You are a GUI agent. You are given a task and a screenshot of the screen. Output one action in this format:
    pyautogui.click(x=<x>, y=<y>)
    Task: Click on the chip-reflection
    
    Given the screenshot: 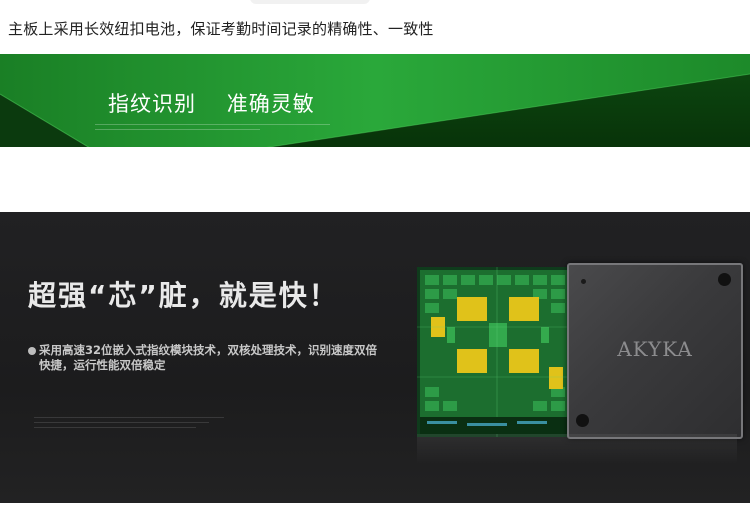 What is the action you would take?
    pyautogui.click(x=577, y=449)
    